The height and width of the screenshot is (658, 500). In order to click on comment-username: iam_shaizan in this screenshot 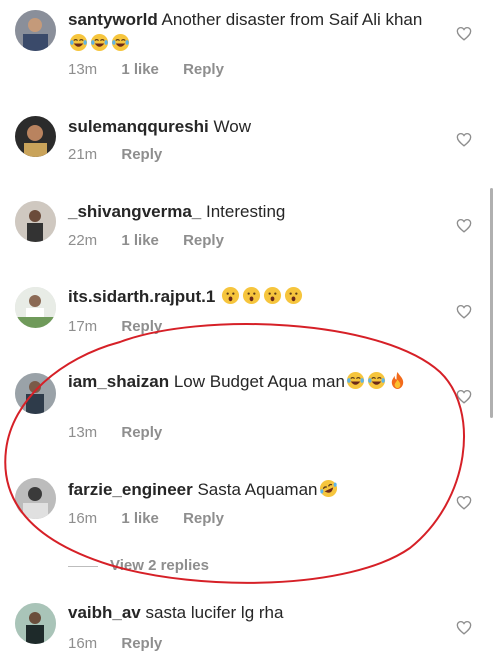, I will do `click(118, 381)`.